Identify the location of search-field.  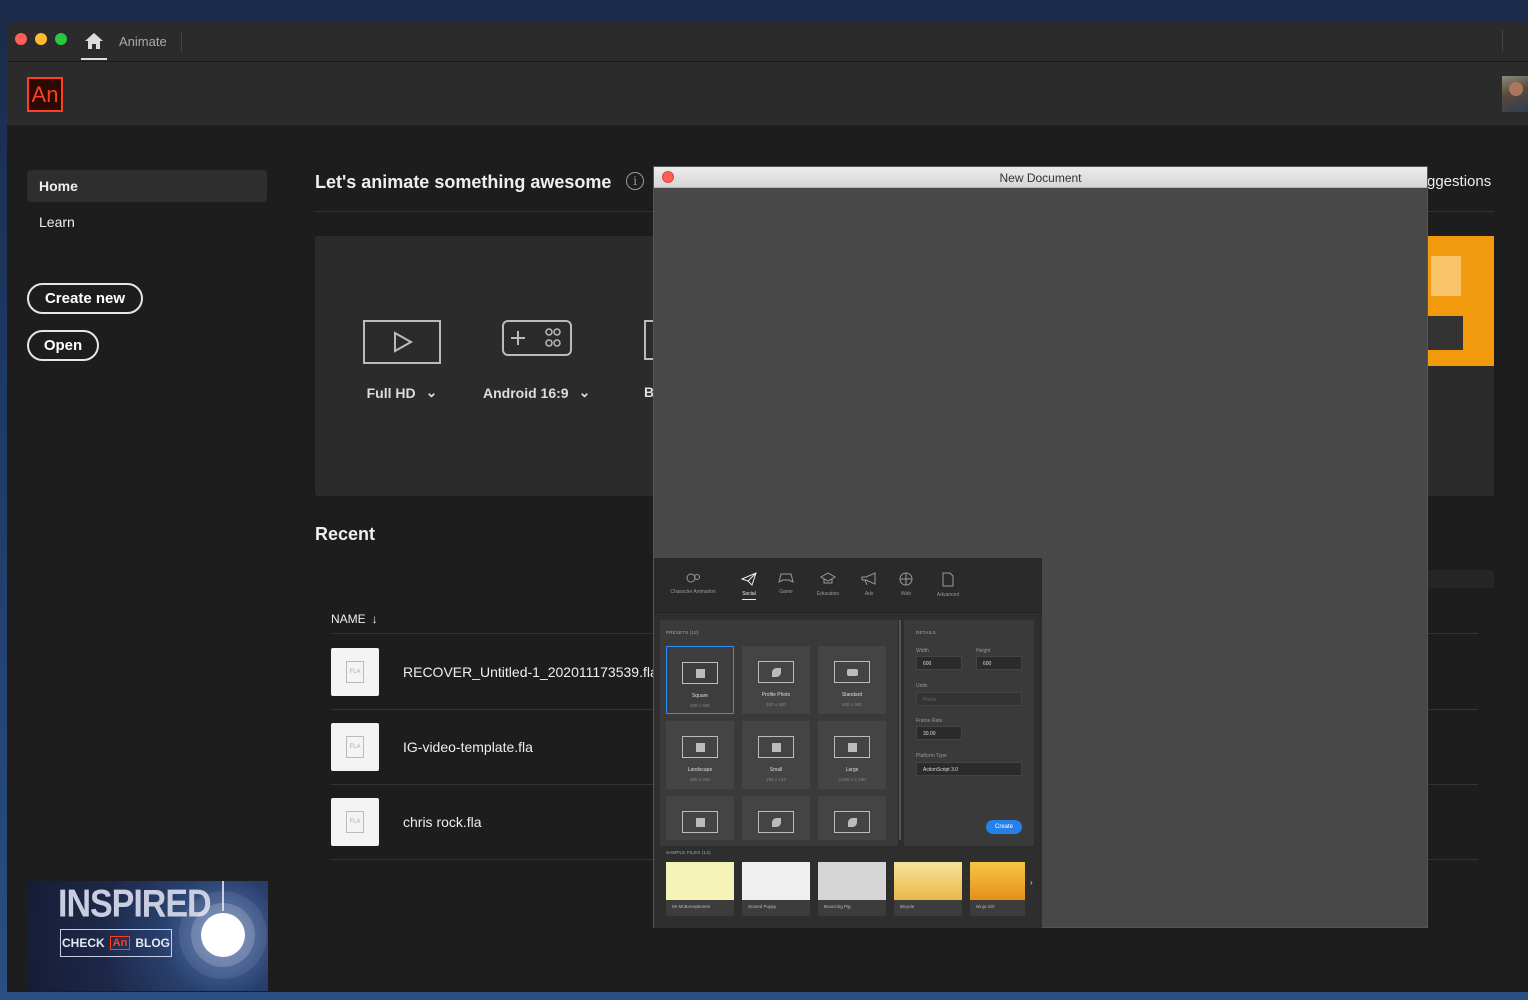
(1460, 579).